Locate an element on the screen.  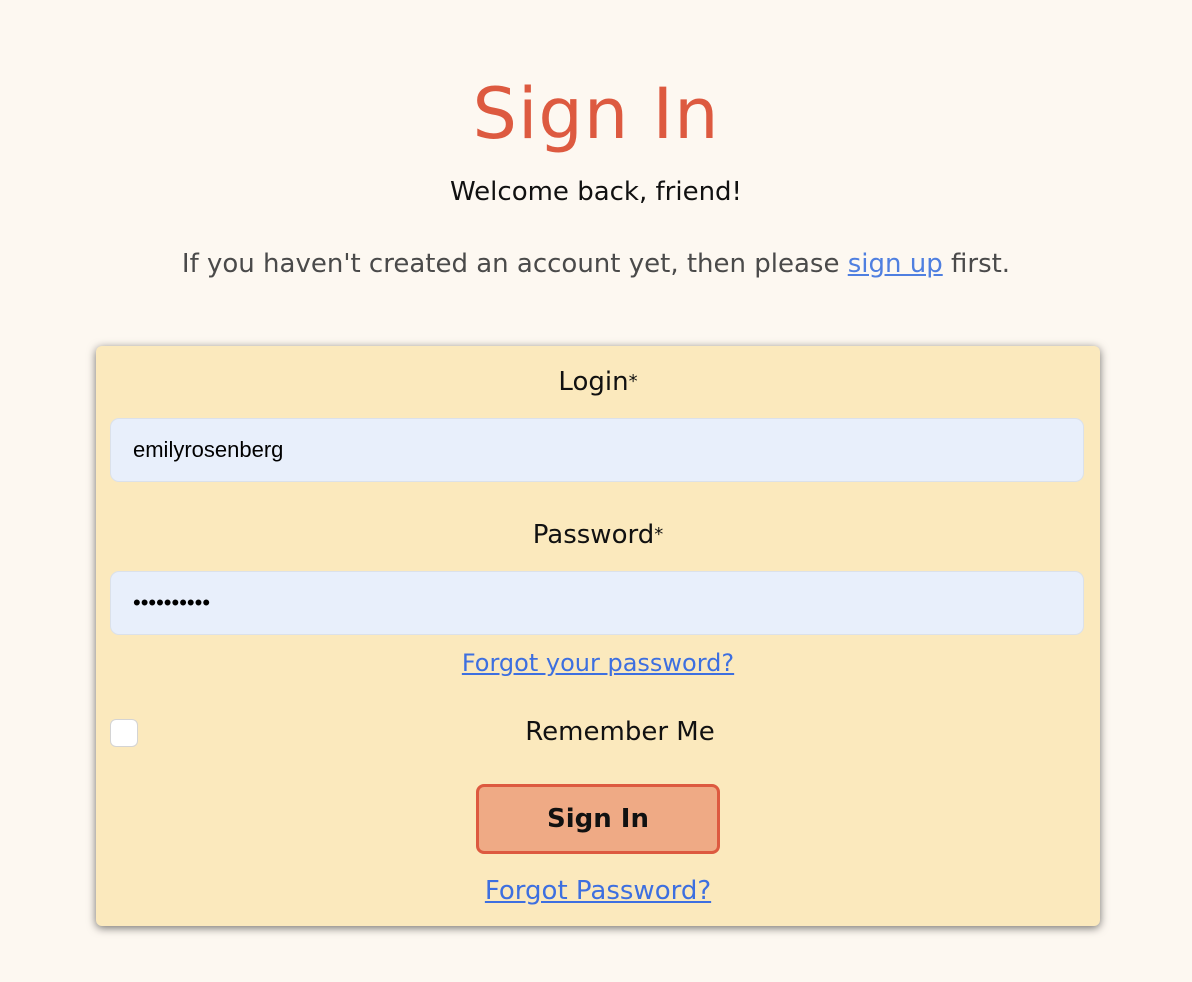
signup-prompt-suffix: first. is located at coordinates (976, 264).